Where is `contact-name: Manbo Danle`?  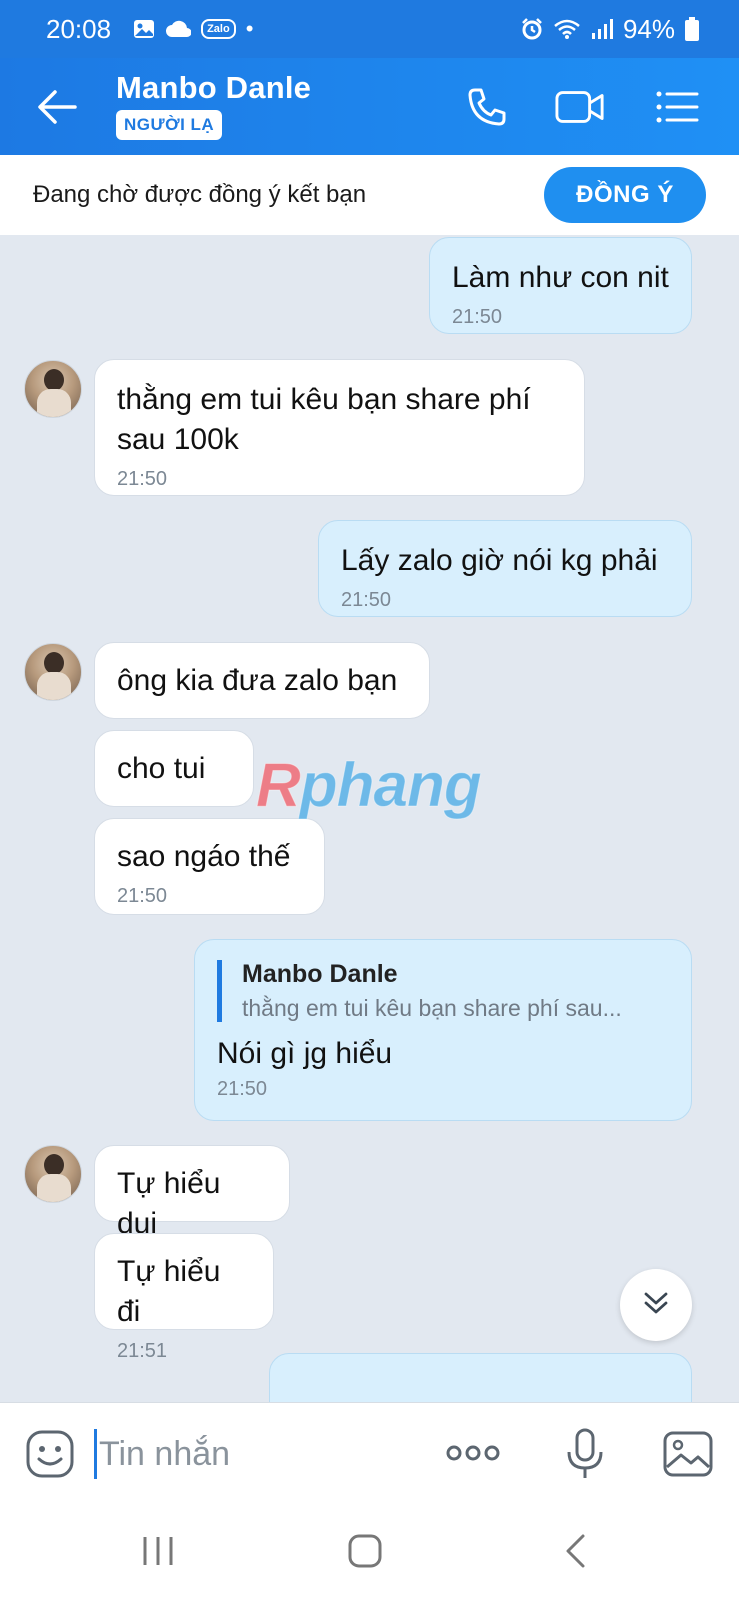 contact-name: Manbo Danle is located at coordinates (213, 88).